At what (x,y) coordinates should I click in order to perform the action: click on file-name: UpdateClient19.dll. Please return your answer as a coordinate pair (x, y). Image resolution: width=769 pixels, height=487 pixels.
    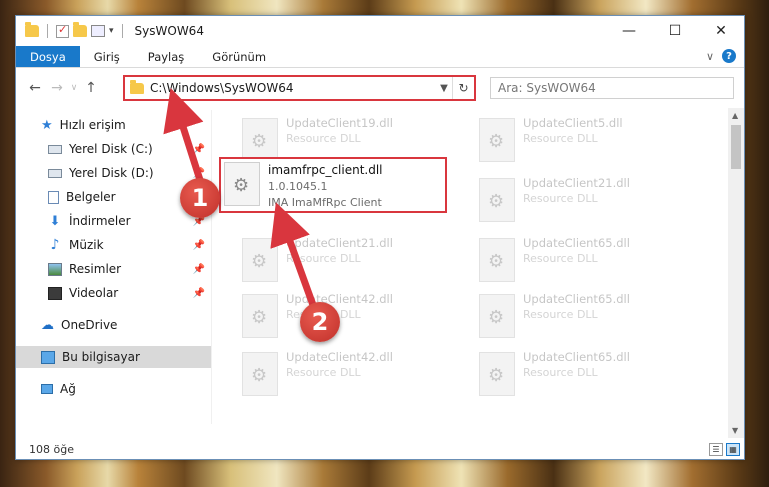
    Looking at the image, I should click on (339, 123).